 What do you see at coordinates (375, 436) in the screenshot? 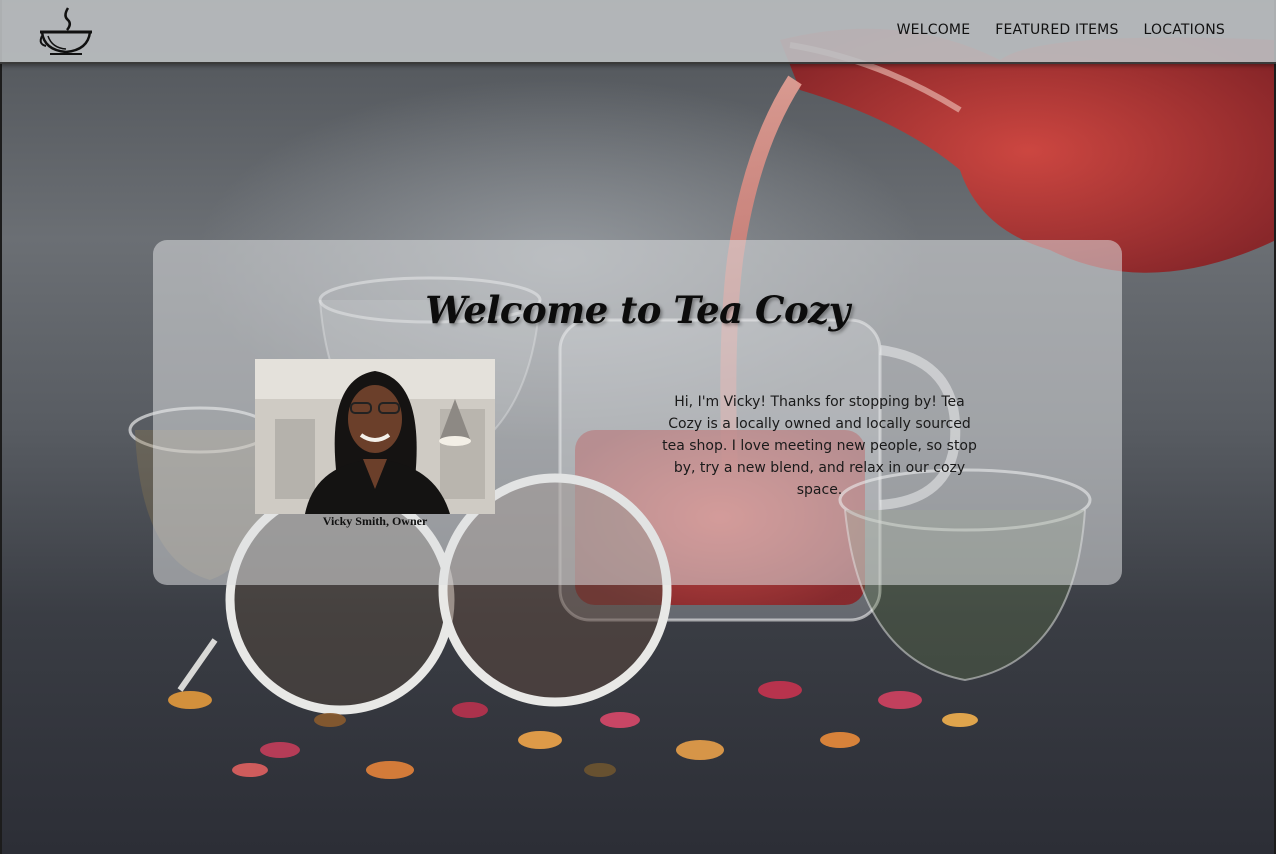
I see `owner-portrait-image` at bounding box center [375, 436].